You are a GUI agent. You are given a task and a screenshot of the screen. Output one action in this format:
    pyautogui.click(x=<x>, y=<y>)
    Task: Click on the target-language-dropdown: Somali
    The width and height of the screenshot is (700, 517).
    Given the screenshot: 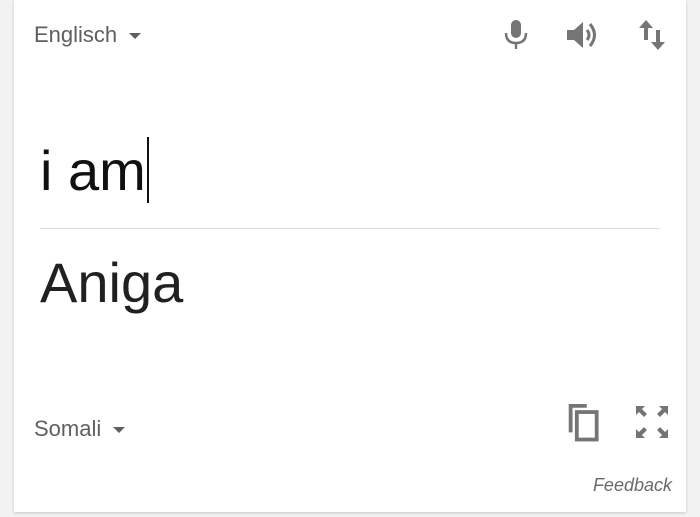 What is the action you would take?
    pyautogui.click(x=80, y=429)
    